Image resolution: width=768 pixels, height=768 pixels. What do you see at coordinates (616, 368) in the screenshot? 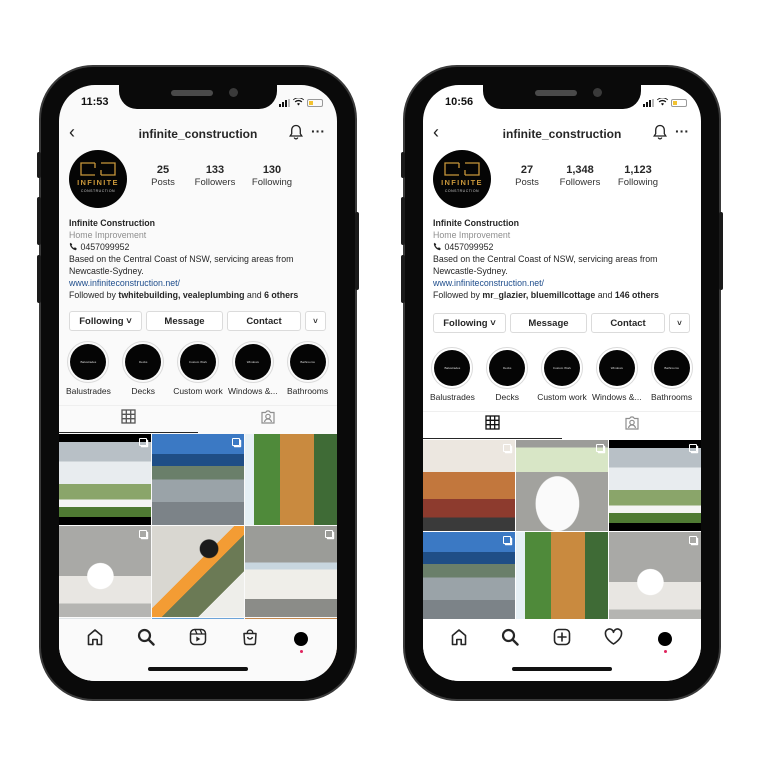
I see `highlight-cover: Windows` at bounding box center [616, 368].